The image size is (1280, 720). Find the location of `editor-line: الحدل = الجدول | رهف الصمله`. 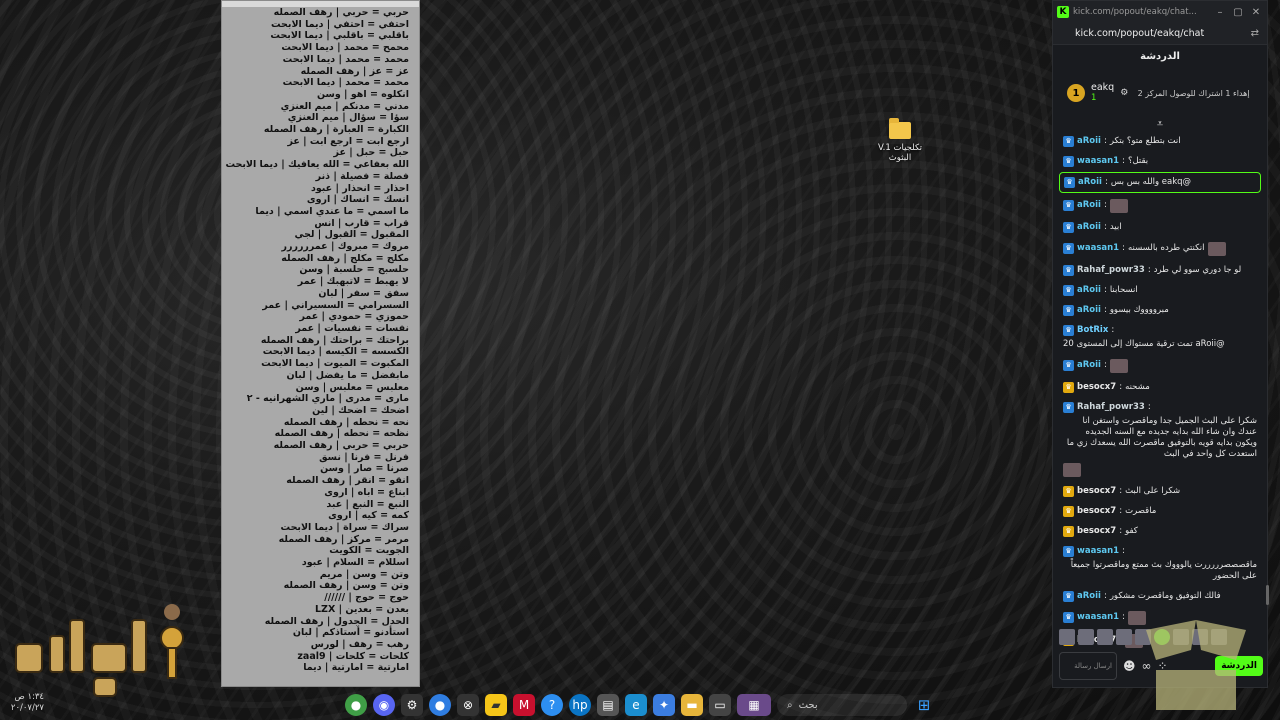

editor-line: الحدل = الجدول | رهف الصمله is located at coordinates (336, 621).